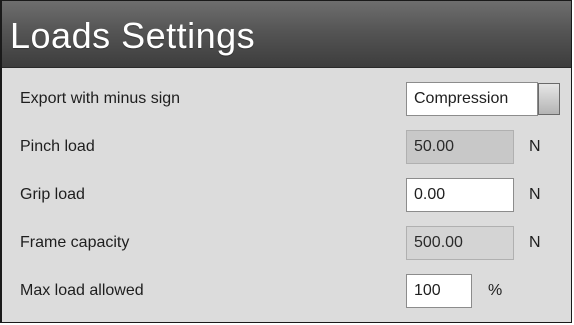  Describe the element at coordinates (100, 98) in the screenshot. I see `export-minus-sign-label: Export with minus sign` at that location.